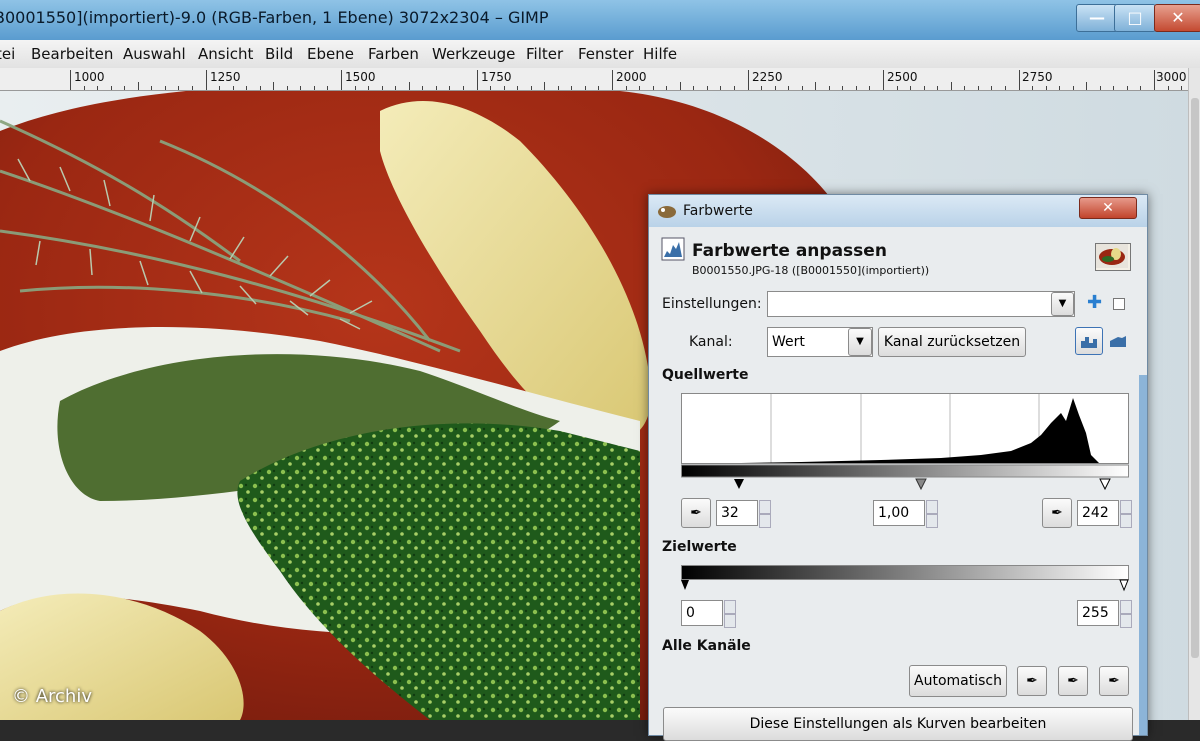 The image size is (1200, 741). What do you see at coordinates (958, 681) in the screenshot?
I see `auto-button: Automatisch` at bounding box center [958, 681].